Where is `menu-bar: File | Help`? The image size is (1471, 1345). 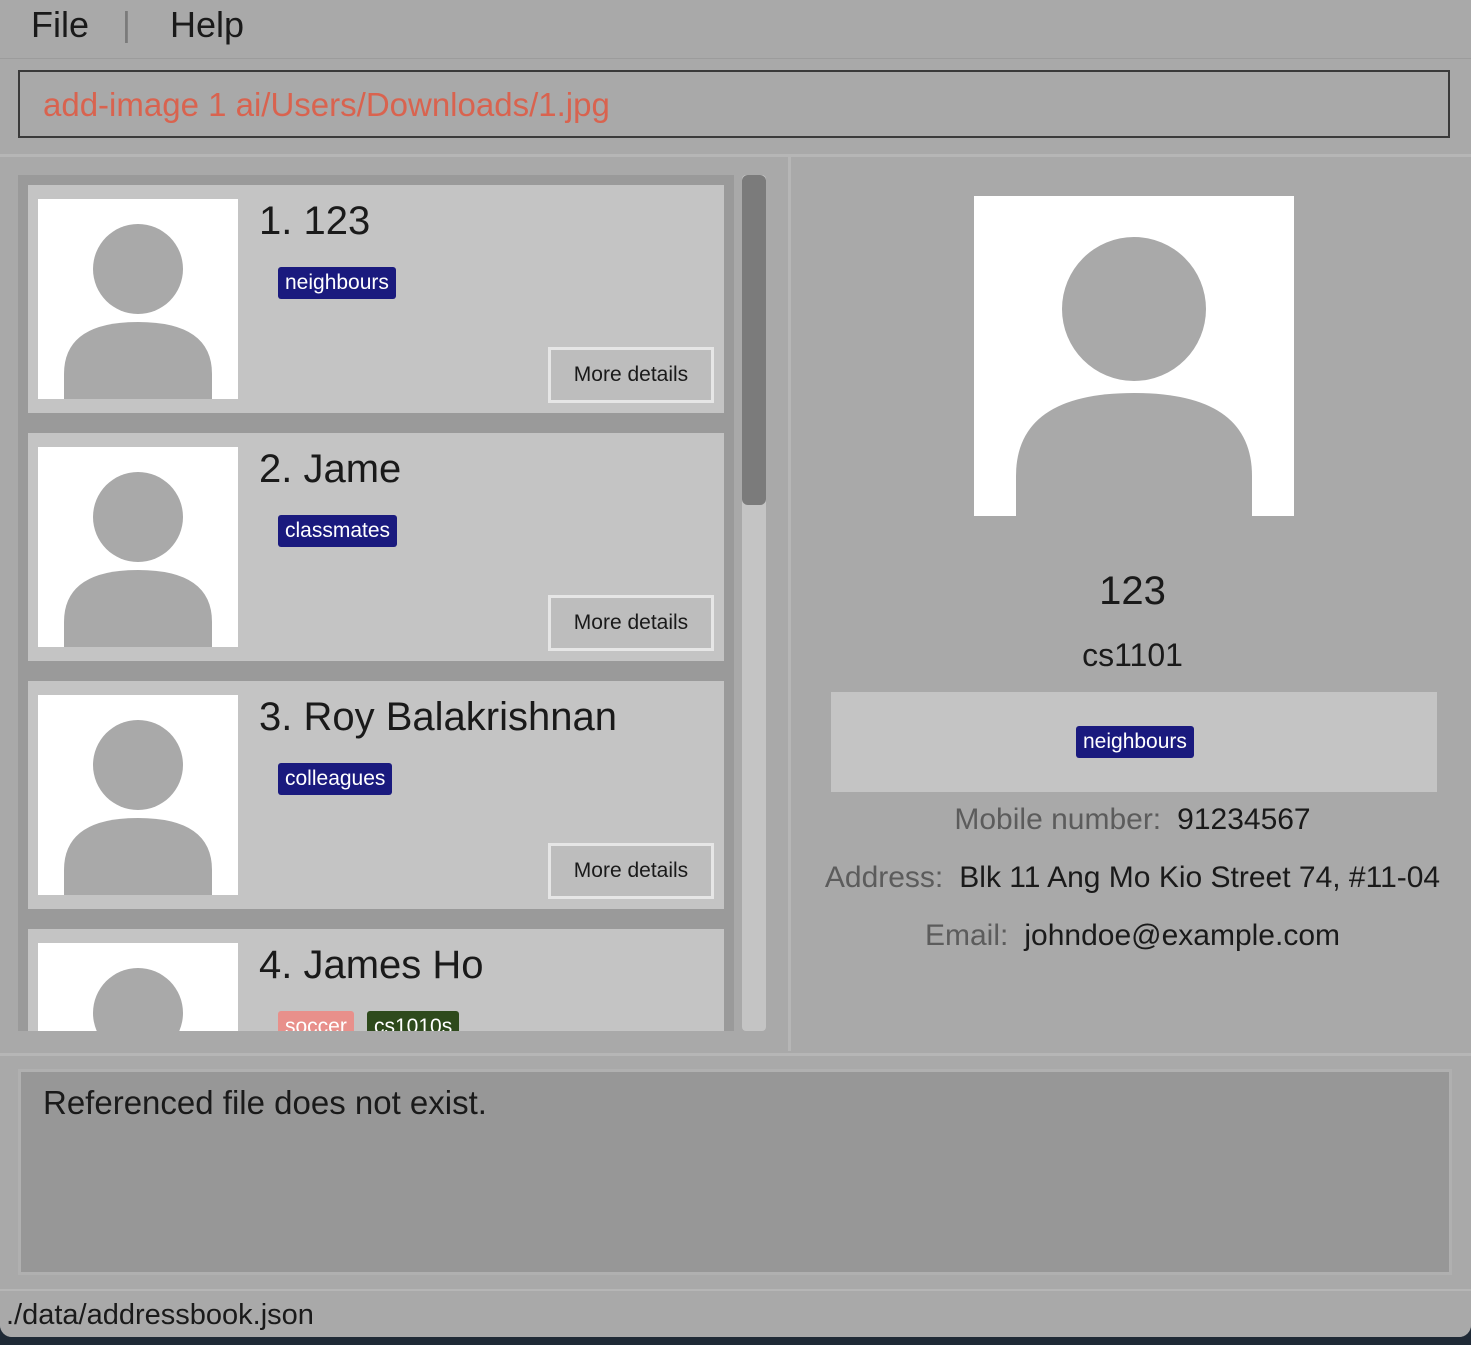 menu-bar: File | Help is located at coordinates (735, 29).